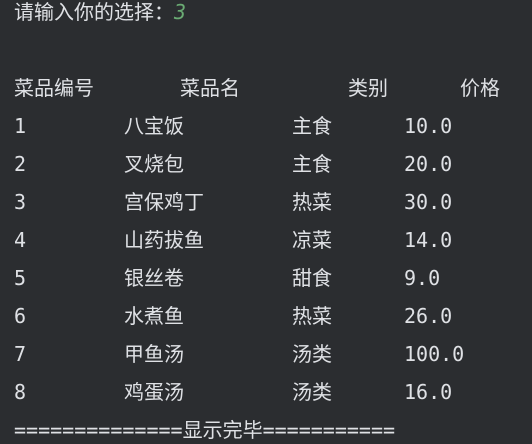  Describe the element at coordinates (266, 126) in the screenshot. I see `table-row: 1 八宝饭 主食 10.0` at that location.